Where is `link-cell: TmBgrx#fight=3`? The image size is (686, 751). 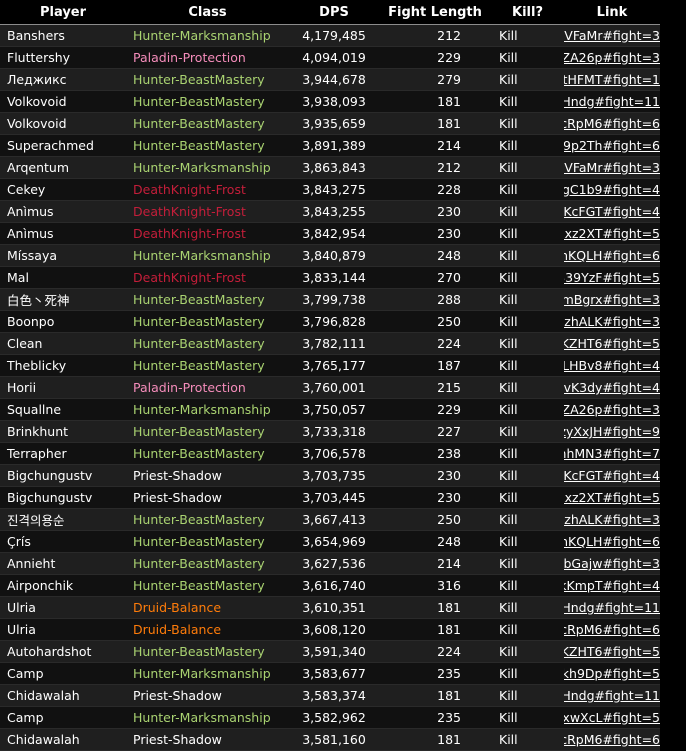 link-cell: TmBgrx#fight=3 is located at coordinates (612, 299).